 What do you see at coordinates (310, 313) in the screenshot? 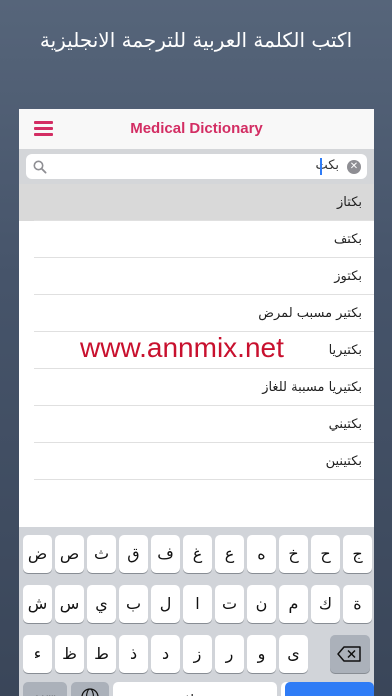
I see `list-item-label: بكتير مسبب لمرض` at bounding box center [310, 313].